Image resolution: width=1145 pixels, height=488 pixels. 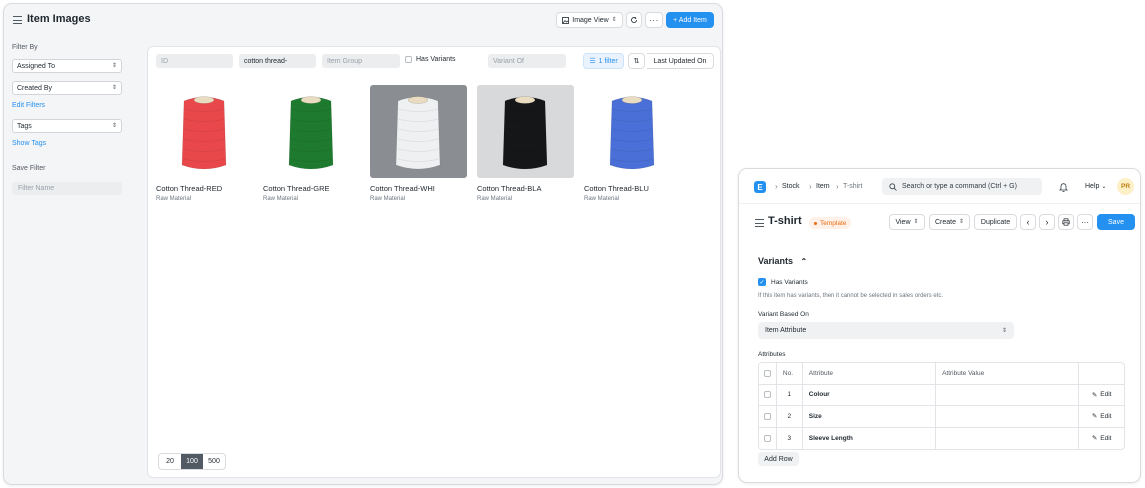 I want to click on add-item-button: + Add Item, so click(x=690, y=20).